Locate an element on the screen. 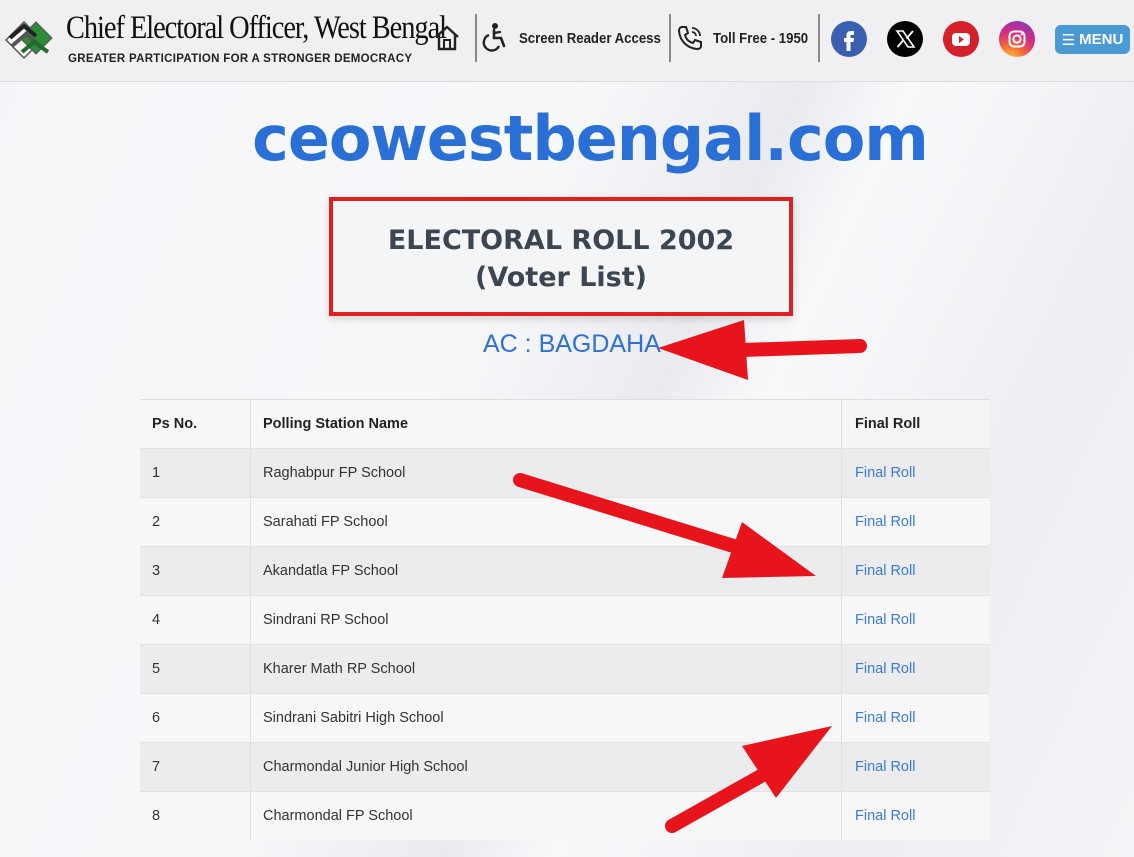 Image resolution: width=1134 pixels, height=857 pixels. table-row: 4 Sindrani RP School Final Roll is located at coordinates (565, 619).